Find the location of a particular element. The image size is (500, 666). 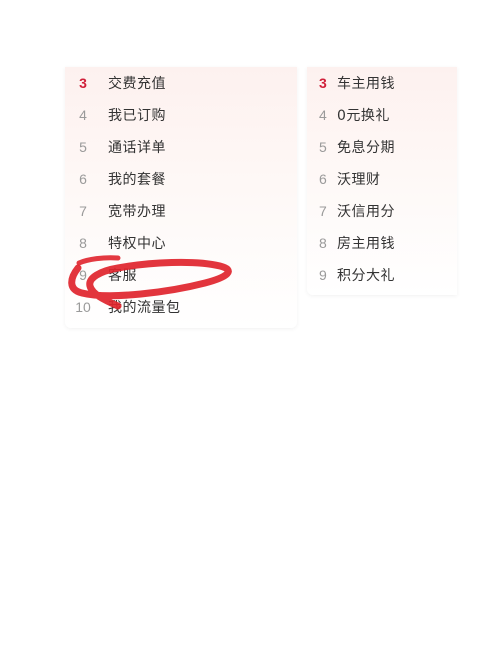

list-item: 3 车主用钱 is located at coordinates (351, 83).